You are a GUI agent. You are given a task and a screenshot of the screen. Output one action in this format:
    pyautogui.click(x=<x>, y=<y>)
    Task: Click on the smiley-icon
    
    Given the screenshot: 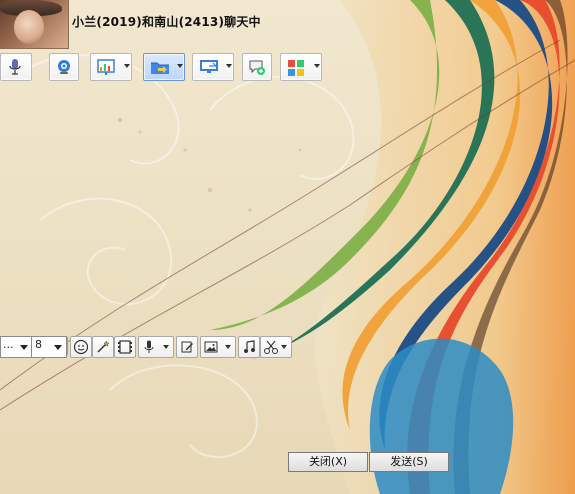 What is the action you would take?
    pyautogui.click(x=81, y=347)
    